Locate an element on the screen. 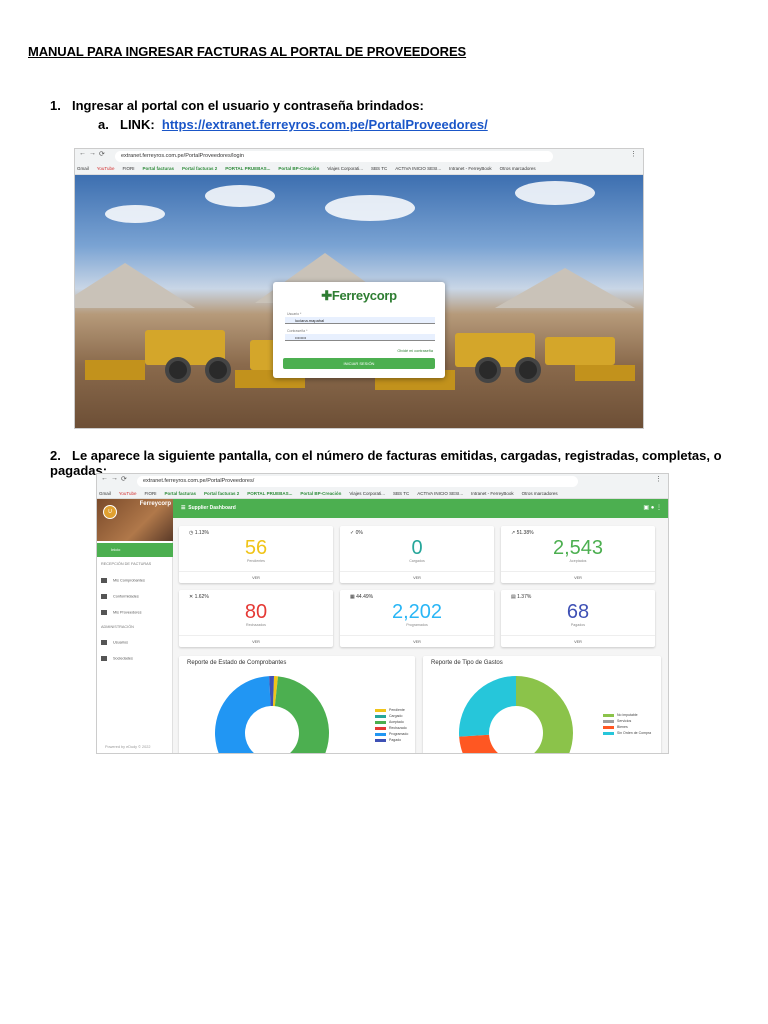 Image resolution: width=768 pixels, height=1024 pixels. link-prefix: LINK: is located at coordinates (137, 124).